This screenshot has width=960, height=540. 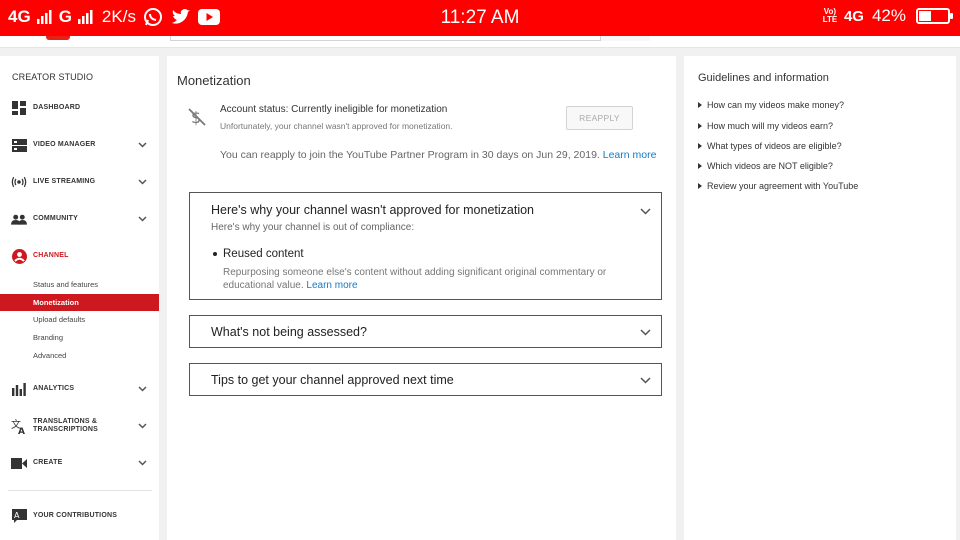 What do you see at coordinates (53, 77) in the screenshot?
I see `sidebar-title: CREATOR STUDIO` at bounding box center [53, 77].